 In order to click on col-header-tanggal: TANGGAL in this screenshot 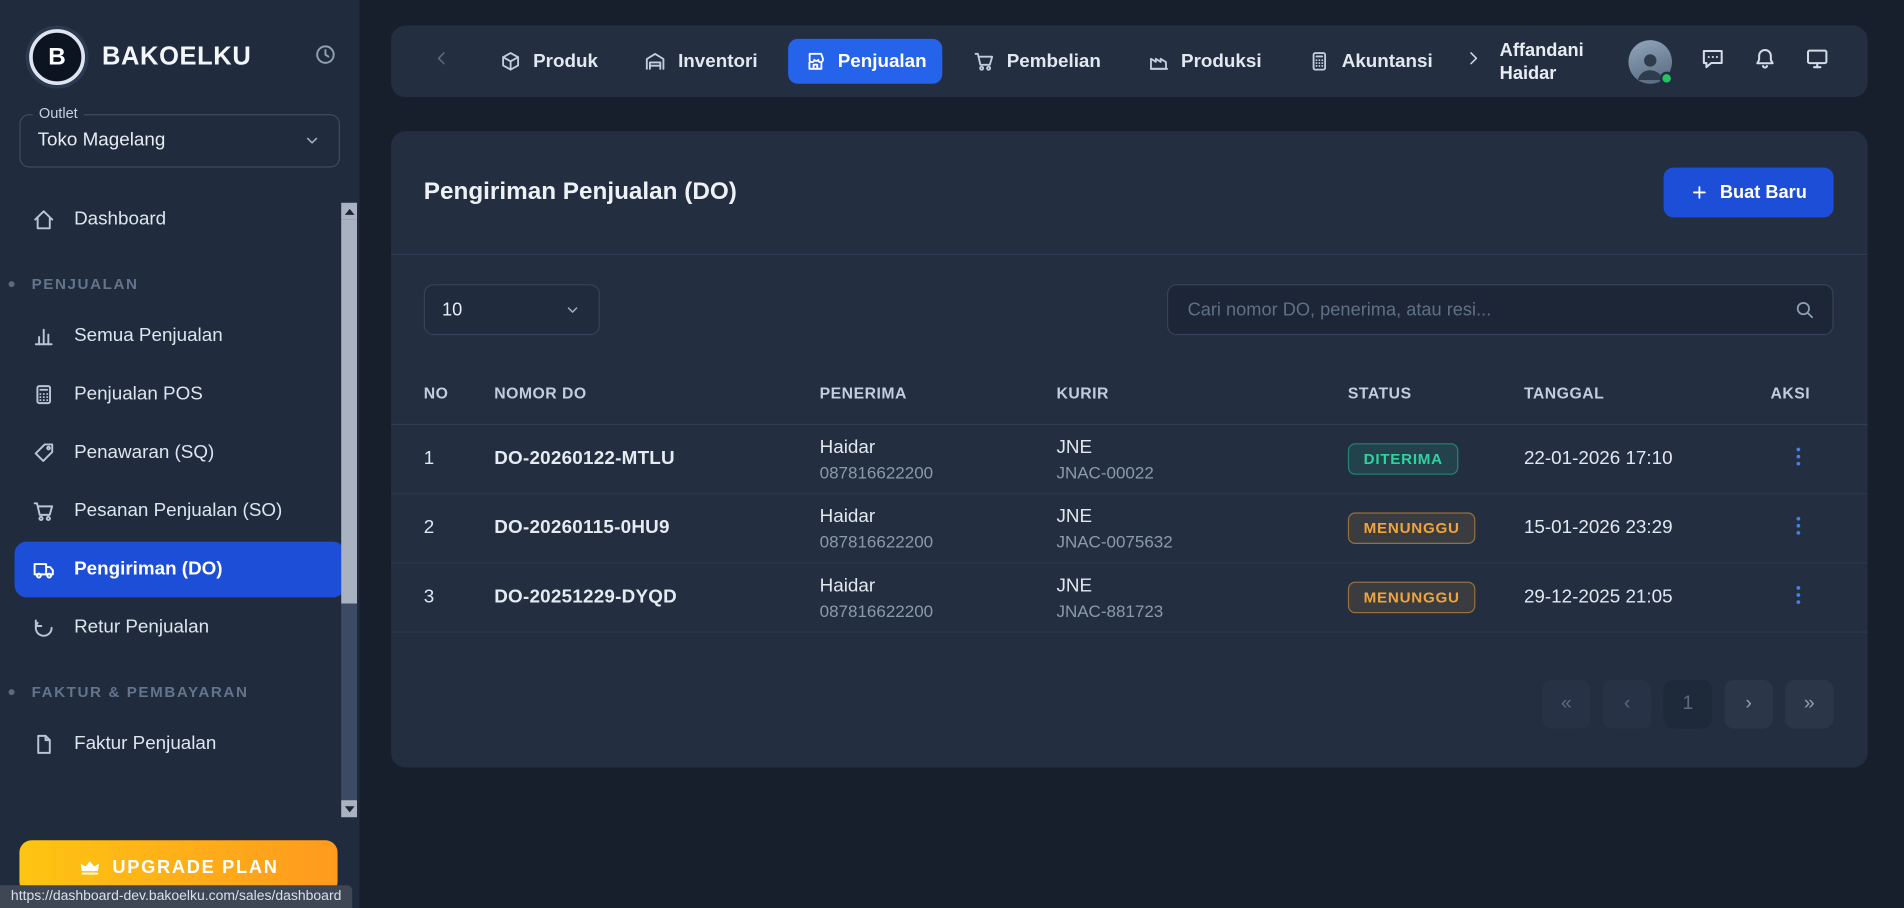, I will do `click(1564, 392)`.